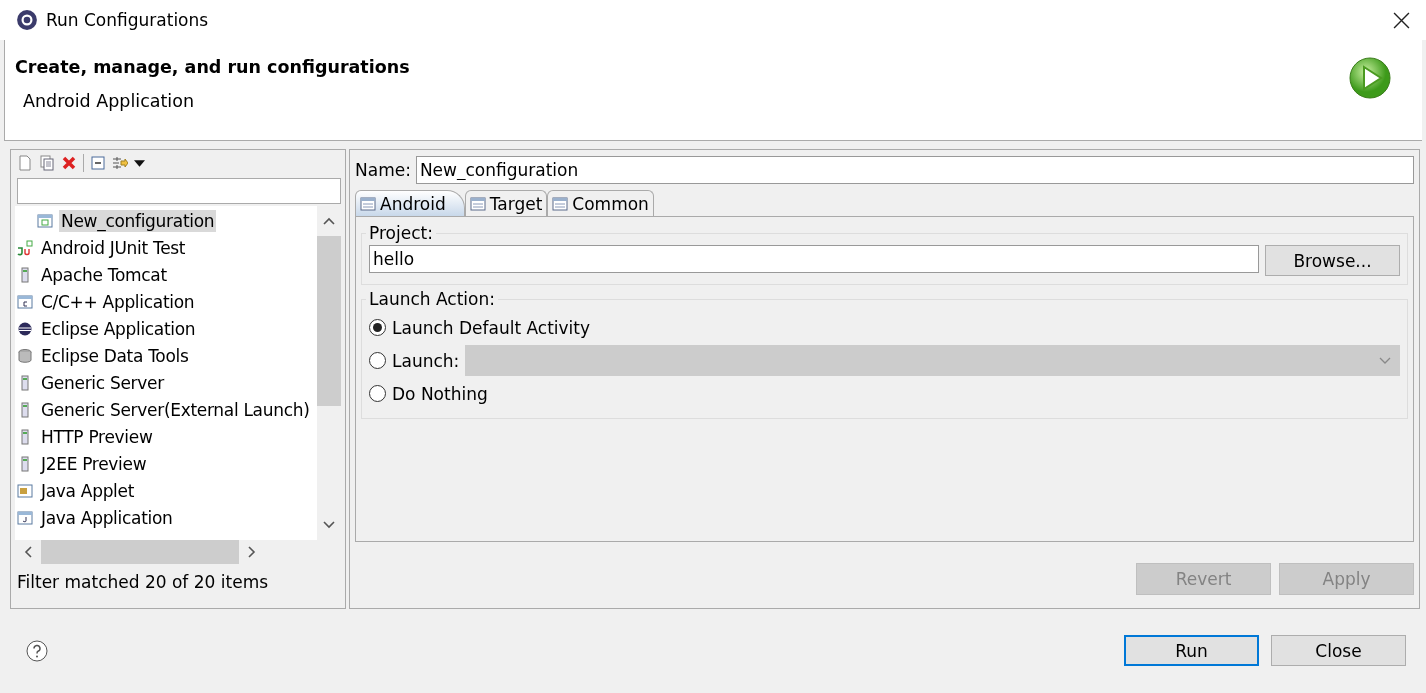  Describe the element at coordinates (175, 409) in the screenshot. I see `tree-item: Generic Server(External Launch)` at that location.